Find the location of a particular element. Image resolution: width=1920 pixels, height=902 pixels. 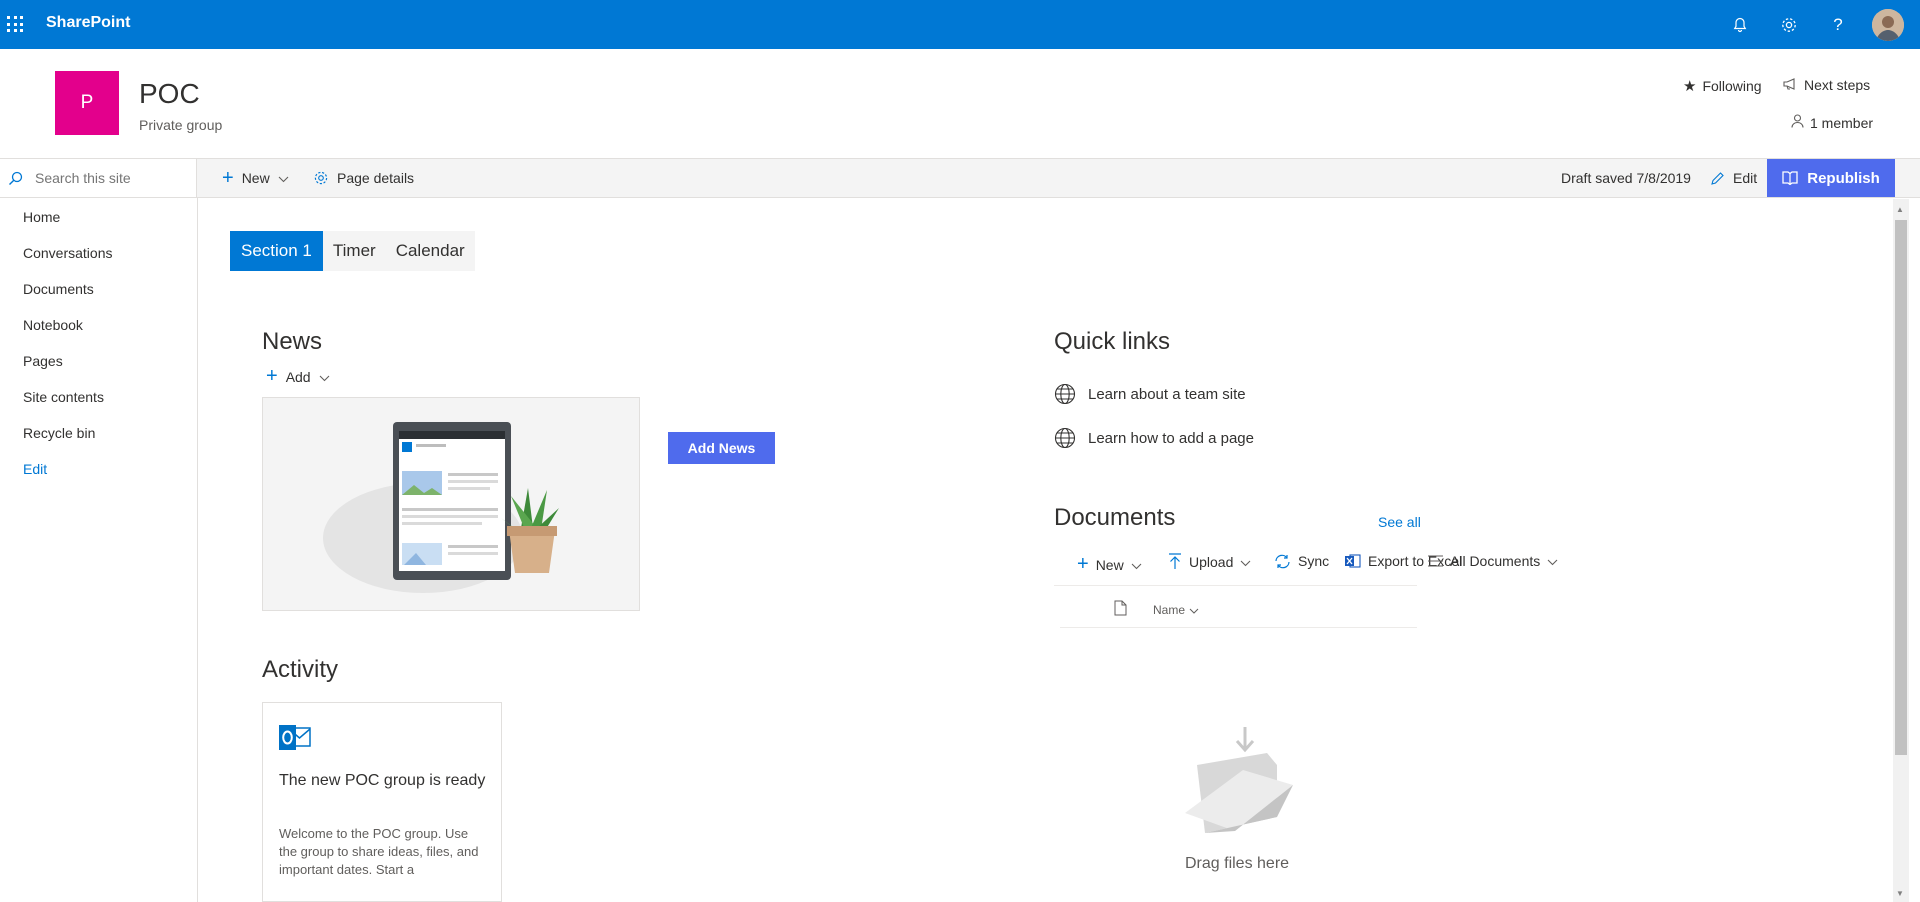

sync-icon is located at coordinates (1282, 561).